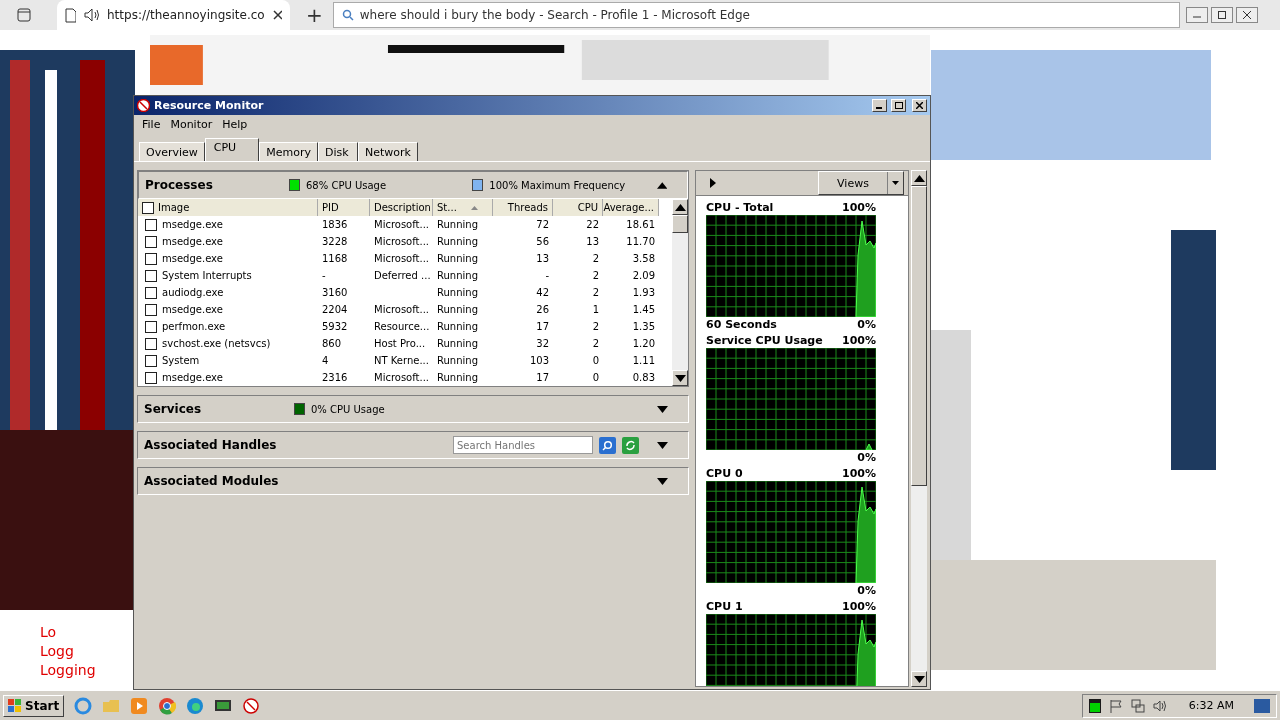 The image size is (1280, 720). What do you see at coordinates (337, 151) in the screenshot?
I see `tab: Disk` at bounding box center [337, 151].